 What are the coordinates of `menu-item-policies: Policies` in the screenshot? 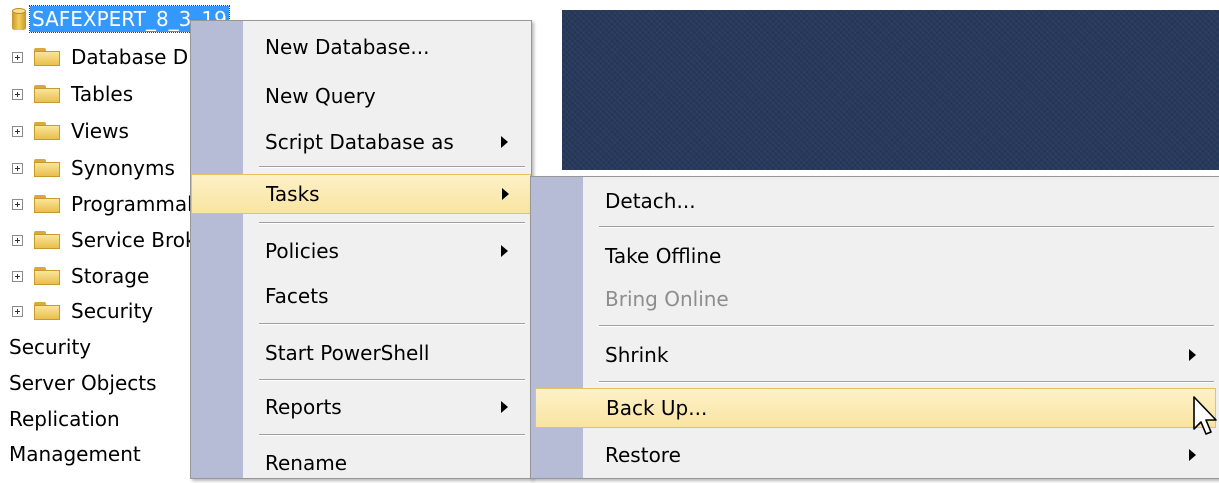 It's located at (361, 251).